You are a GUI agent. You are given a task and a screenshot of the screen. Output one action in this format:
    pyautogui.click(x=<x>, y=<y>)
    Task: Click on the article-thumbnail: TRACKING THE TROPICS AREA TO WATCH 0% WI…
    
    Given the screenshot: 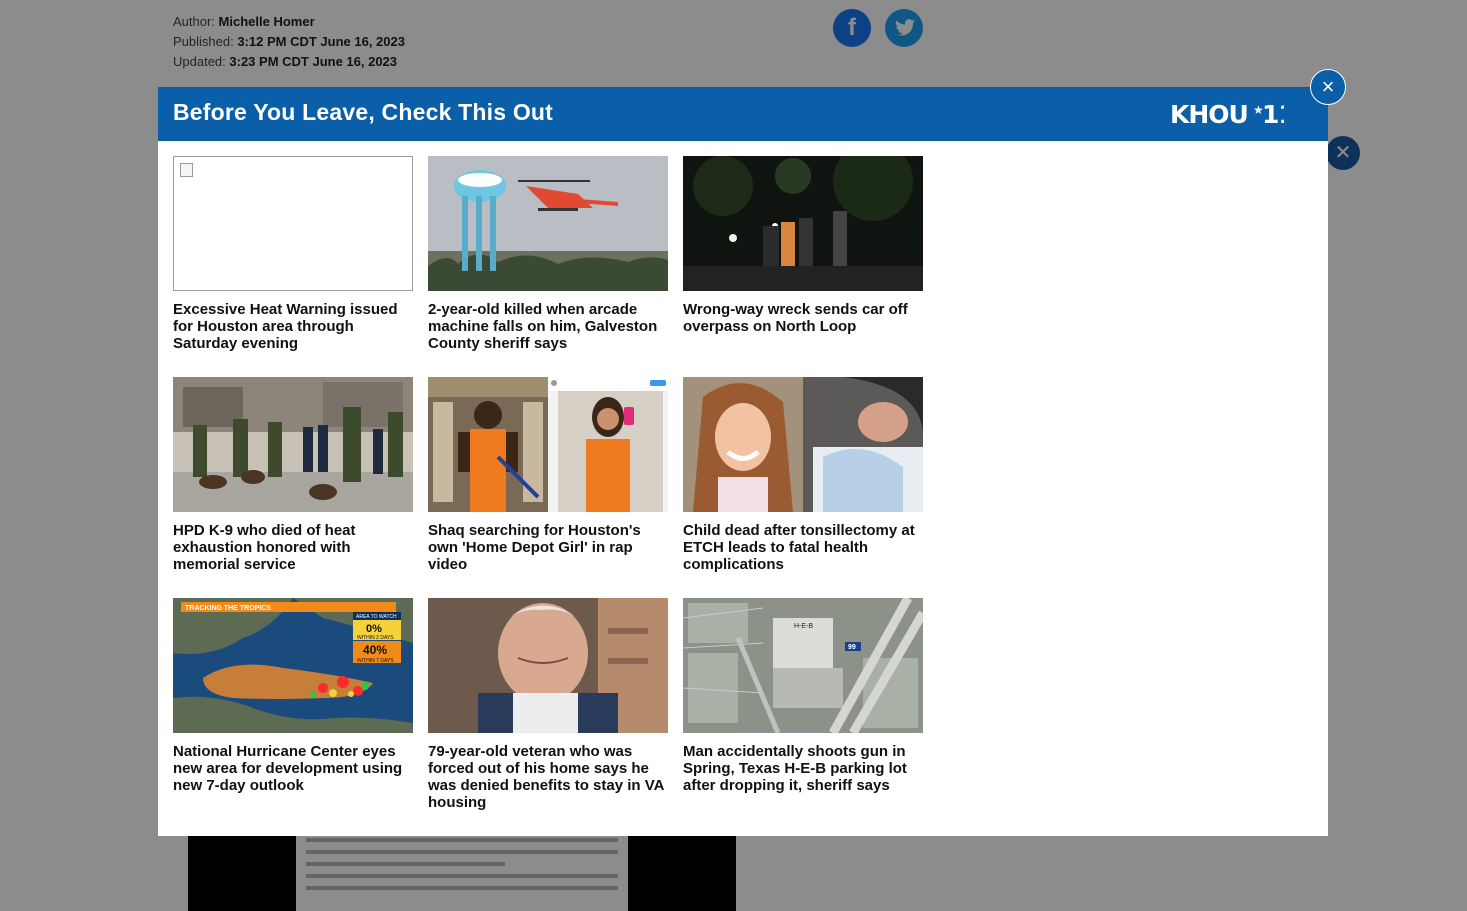 What is the action you would take?
    pyautogui.click(x=293, y=665)
    